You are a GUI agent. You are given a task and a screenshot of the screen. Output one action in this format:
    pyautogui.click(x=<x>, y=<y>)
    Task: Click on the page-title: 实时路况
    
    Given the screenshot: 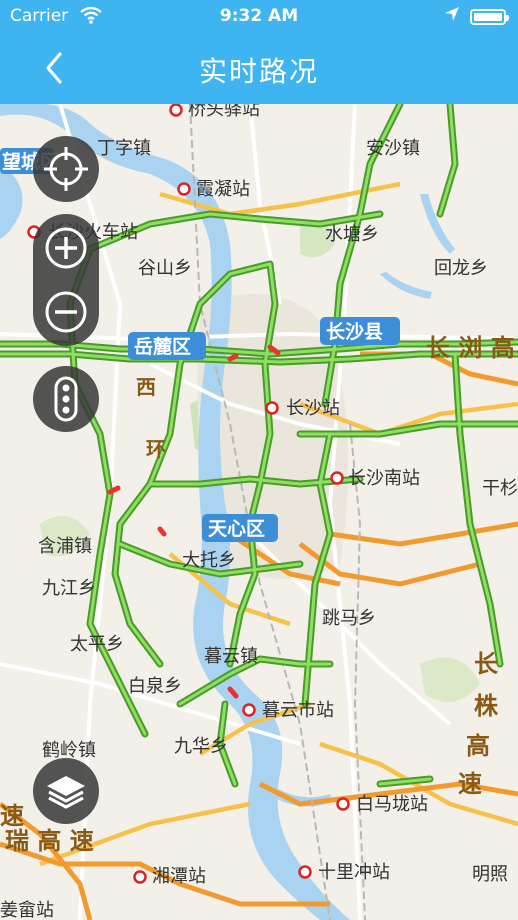 What is the action you would take?
    pyautogui.click(x=258, y=71)
    